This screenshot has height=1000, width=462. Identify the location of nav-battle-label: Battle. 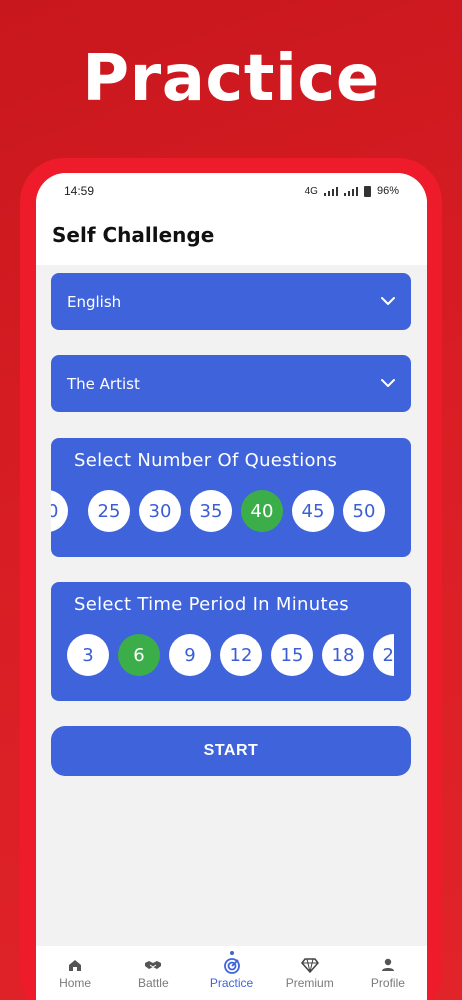
(153, 983).